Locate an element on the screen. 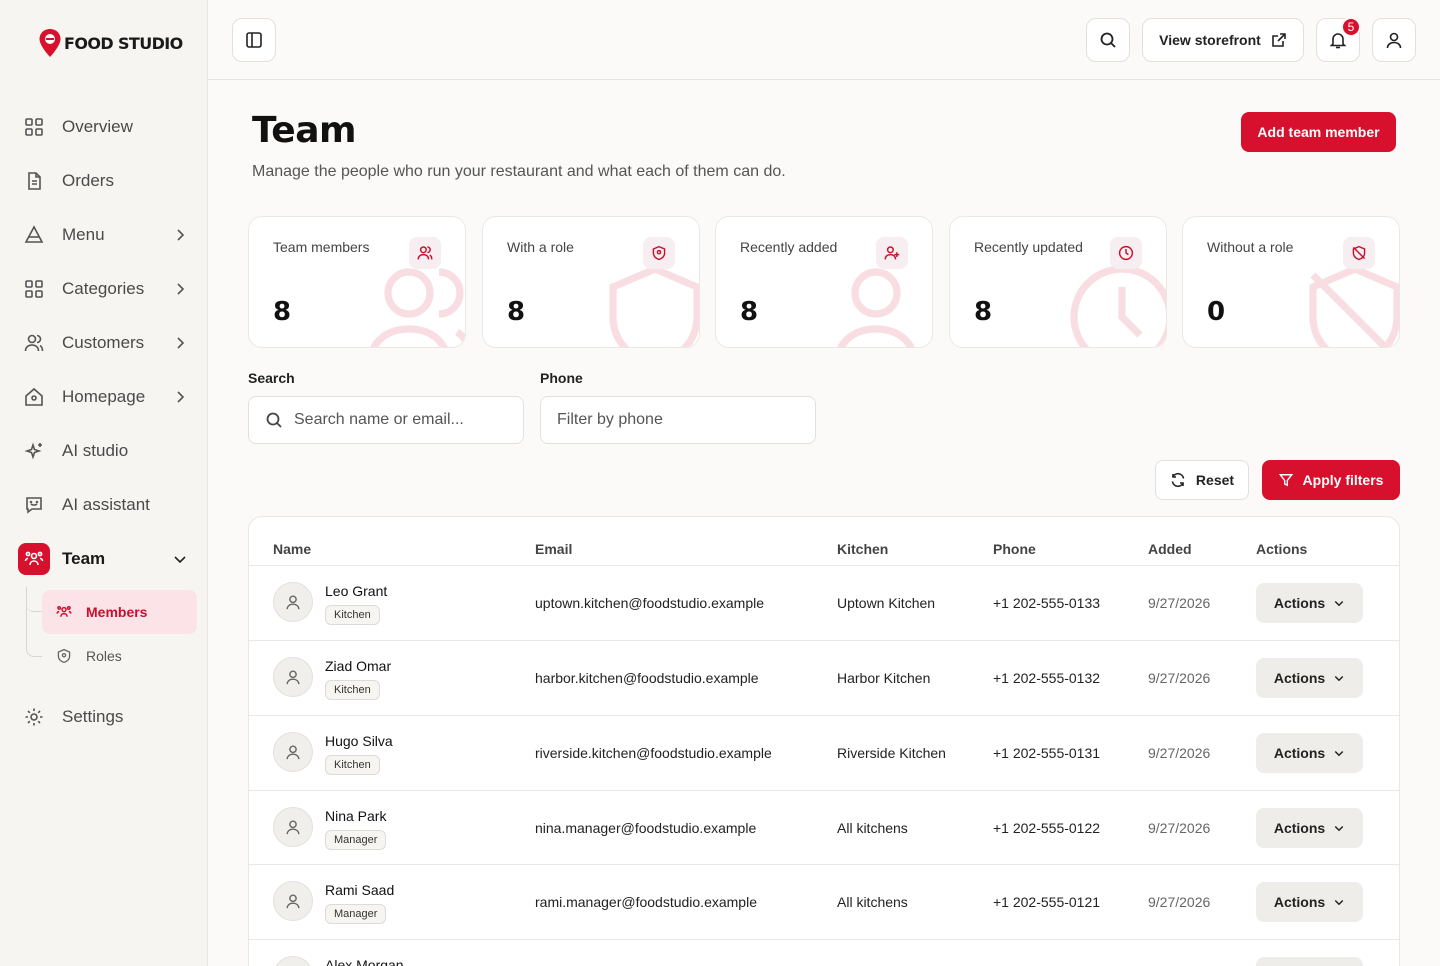  stat-value: 8 is located at coordinates (516, 312).